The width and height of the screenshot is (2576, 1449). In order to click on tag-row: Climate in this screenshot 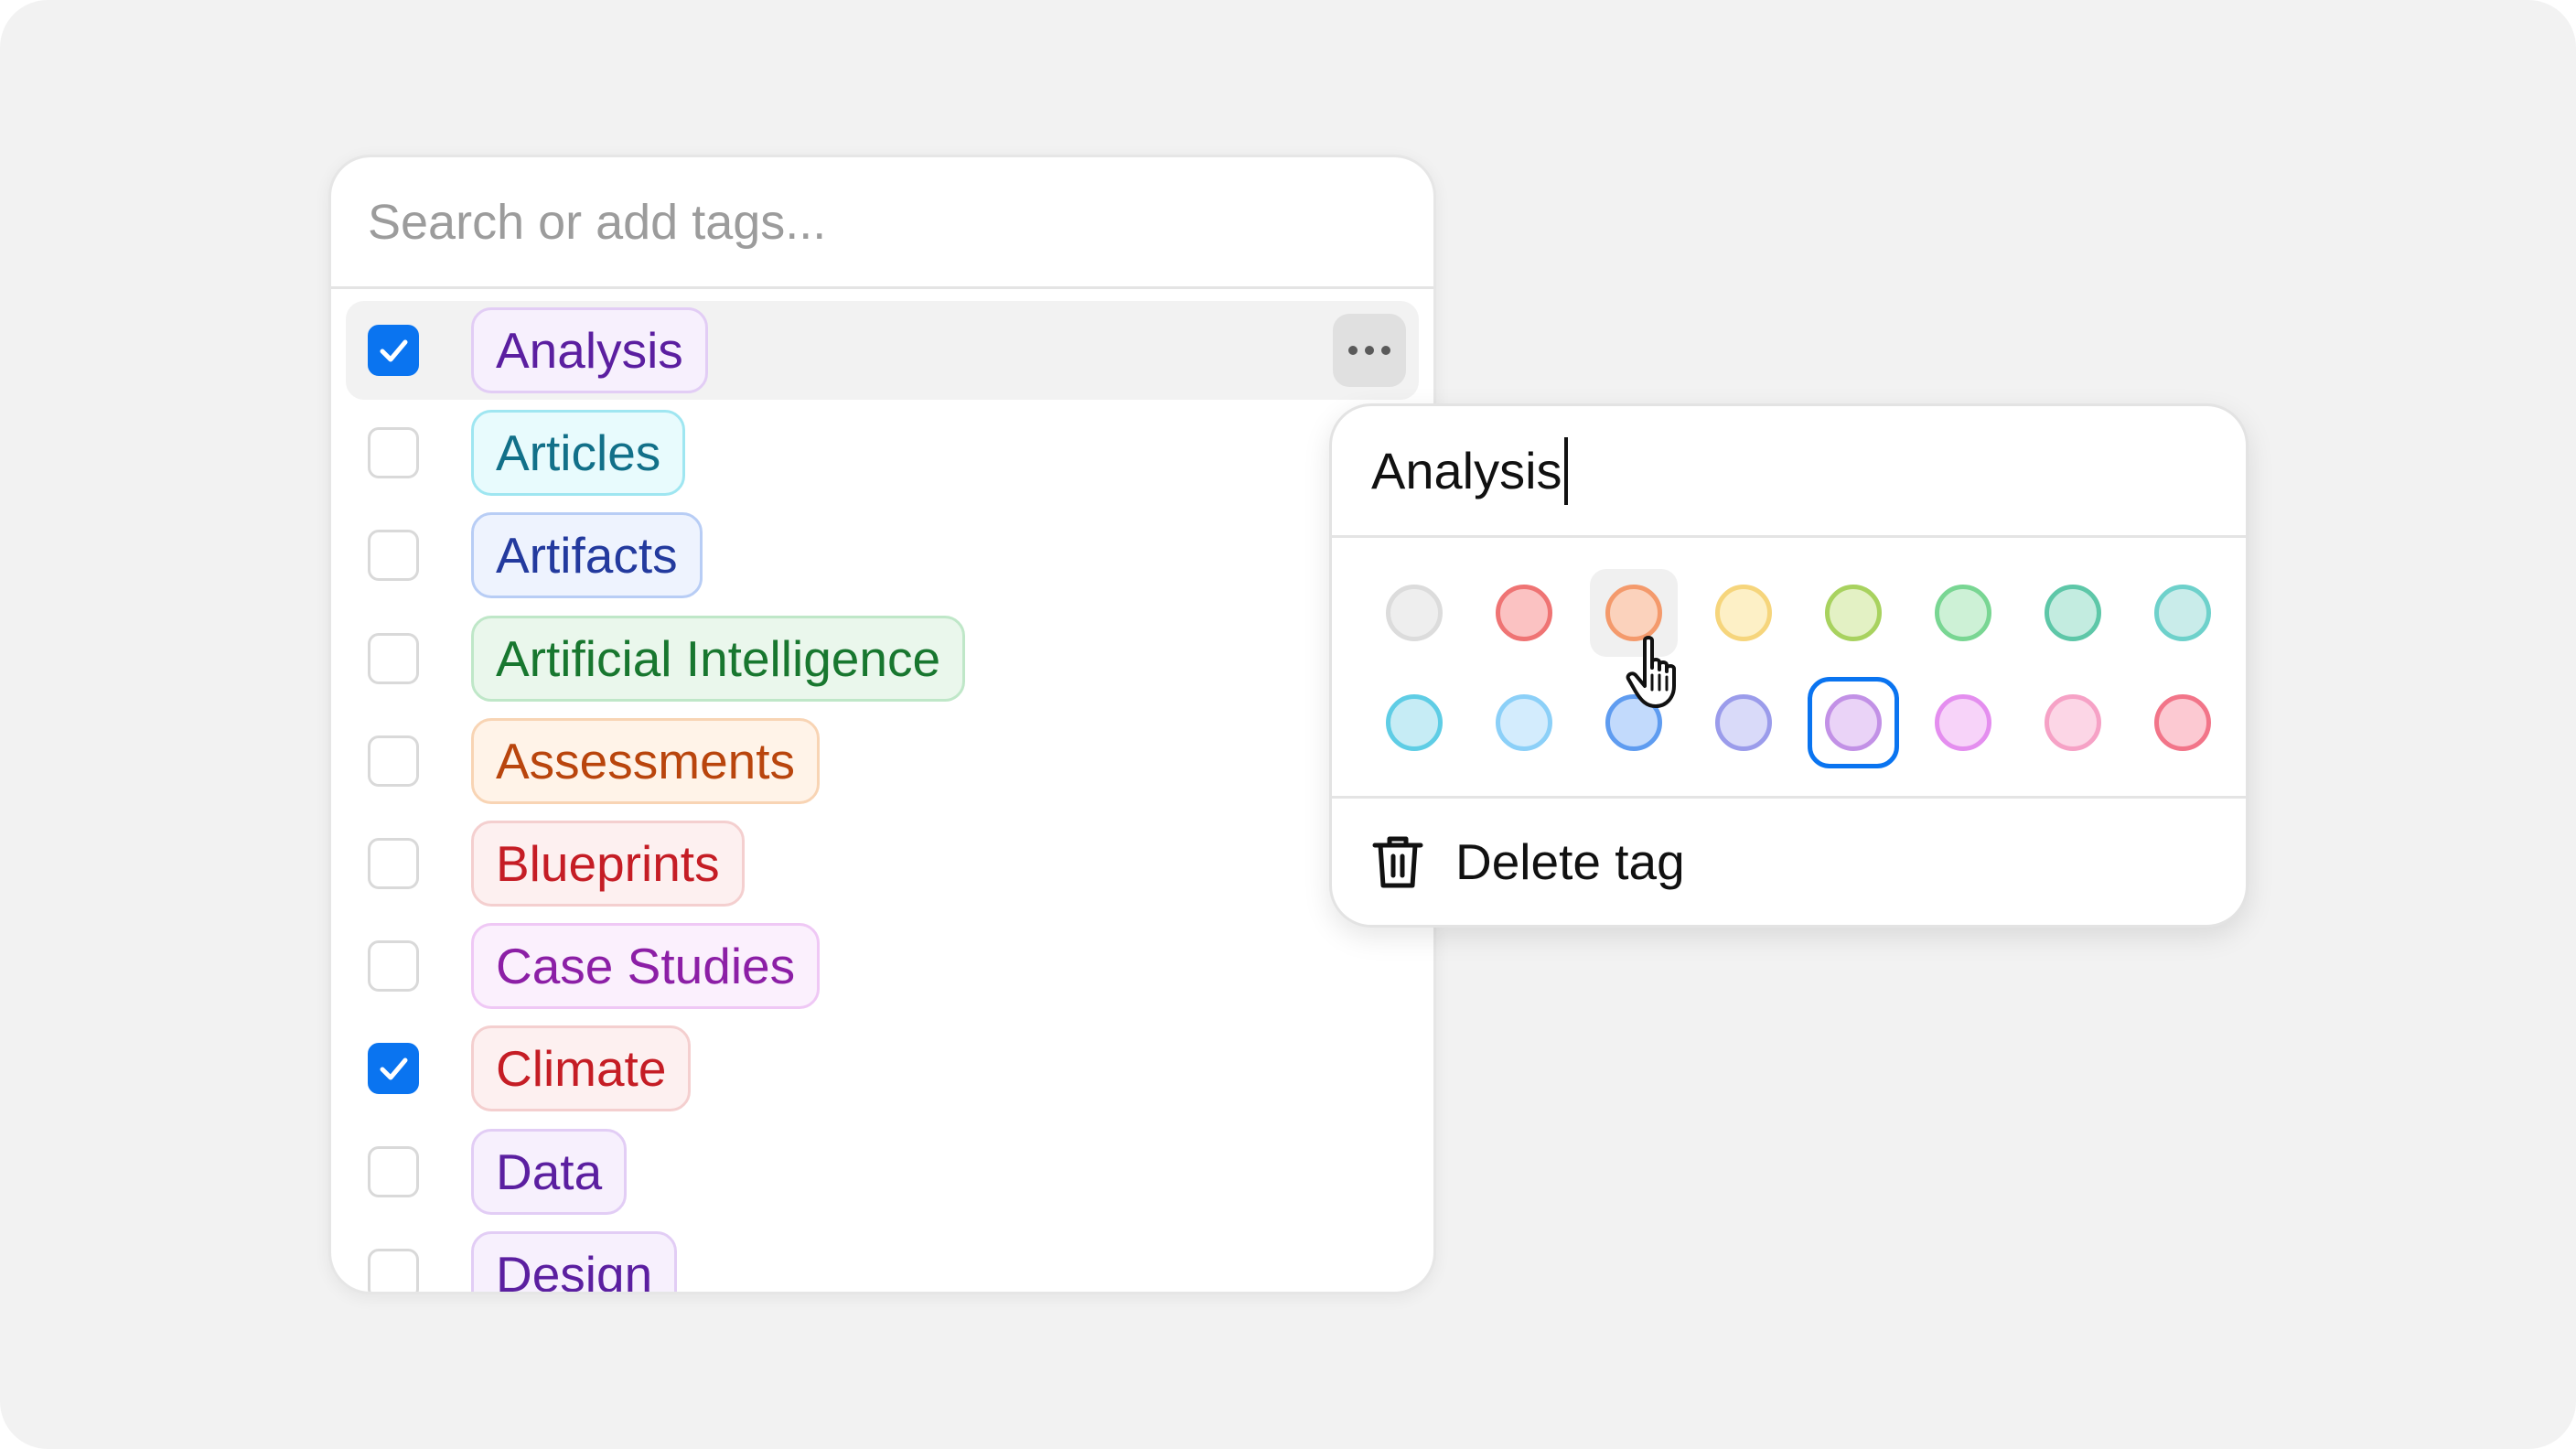, I will do `click(882, 1069)`.